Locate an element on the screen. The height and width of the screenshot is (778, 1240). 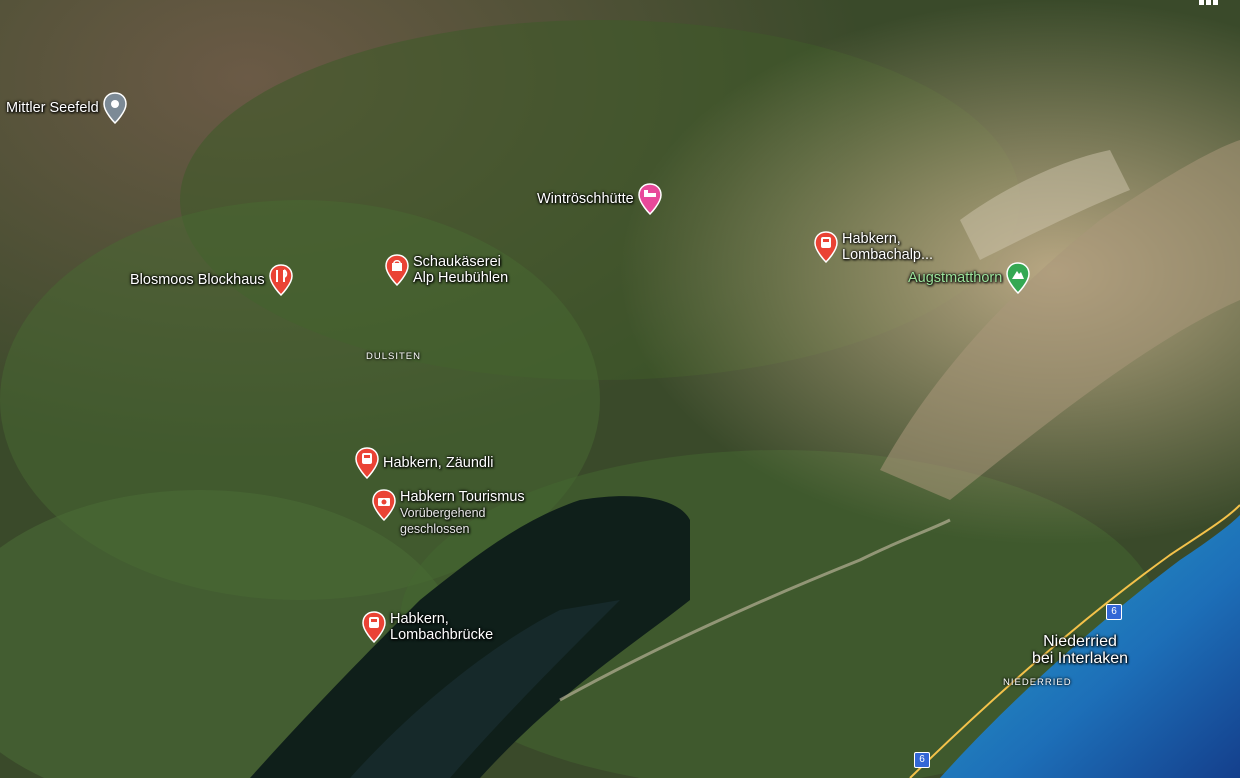
poi-augstmatthorn: Augstmatthorn is located at coordinates (969, 278).